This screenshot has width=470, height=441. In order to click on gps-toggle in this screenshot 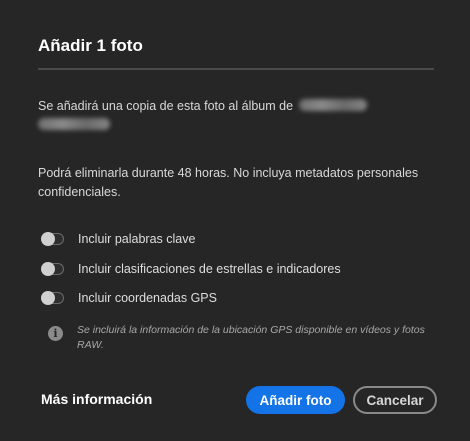, I will do `click(52, 297)`.